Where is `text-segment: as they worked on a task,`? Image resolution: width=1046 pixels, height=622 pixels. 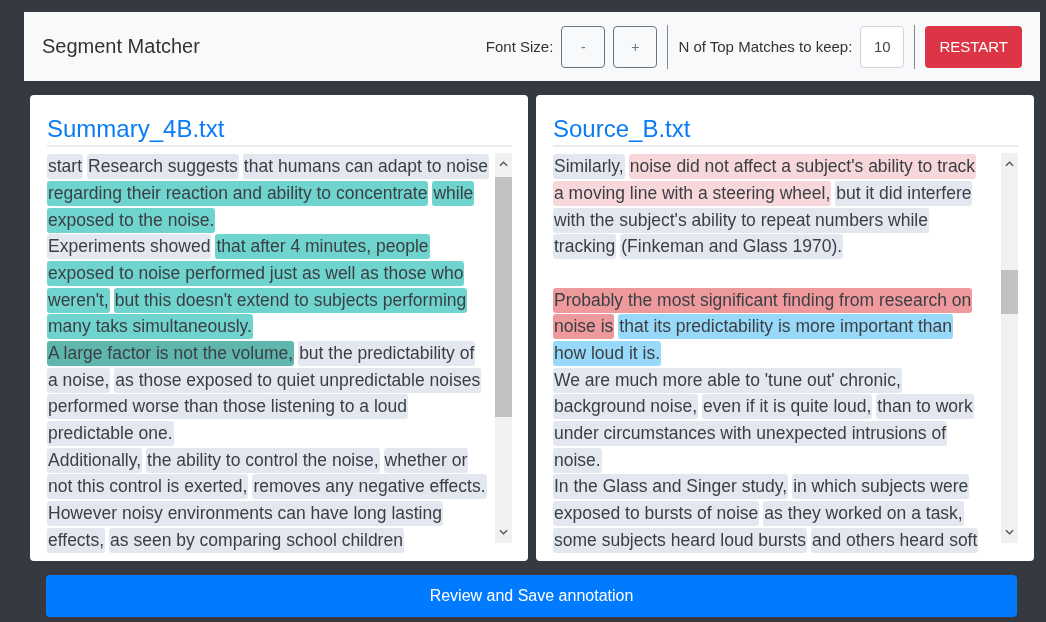 text-segment: as they worked on a task, is located at coordinates (863, 514).